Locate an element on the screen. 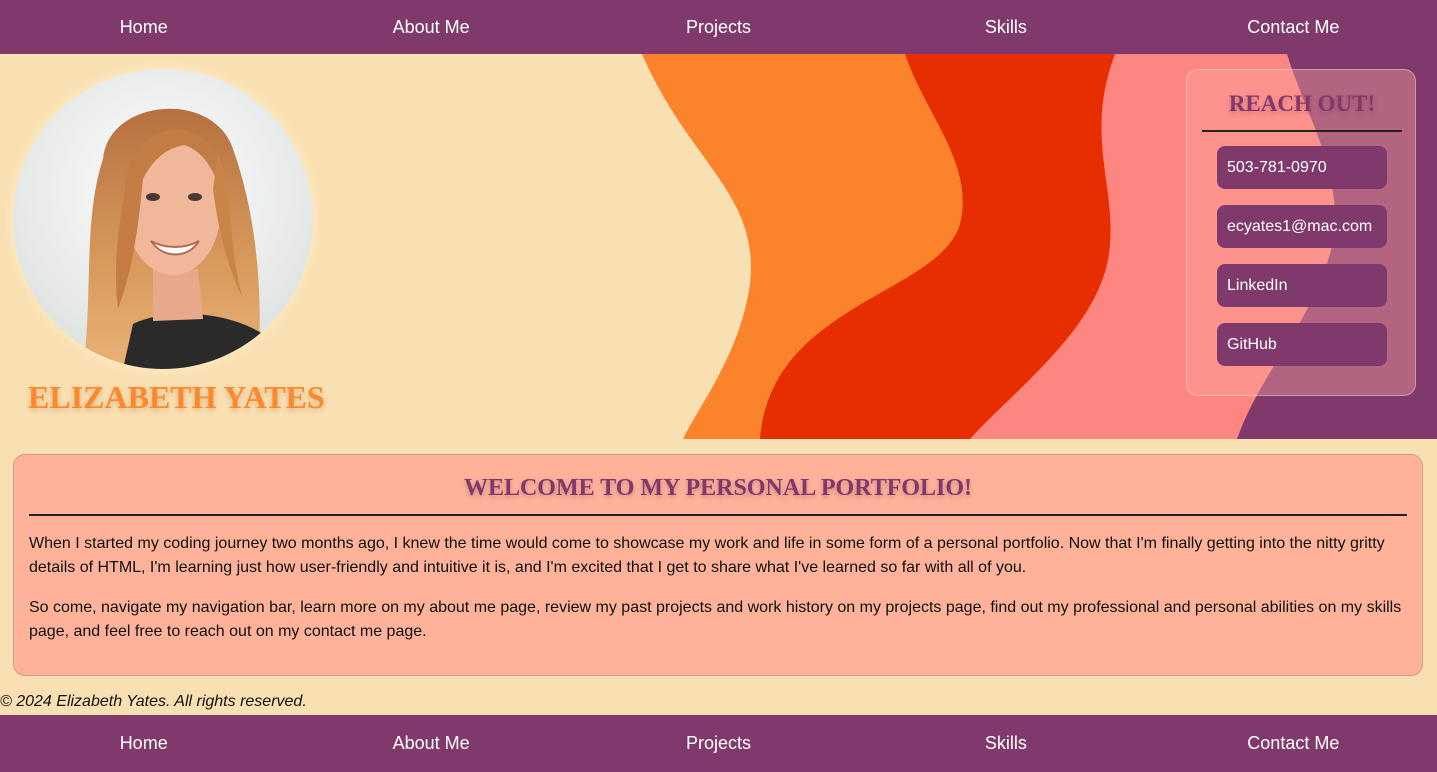 The height and width of the screenshot is (772, 1437). profile-photo is located at coordinates (163, 219).